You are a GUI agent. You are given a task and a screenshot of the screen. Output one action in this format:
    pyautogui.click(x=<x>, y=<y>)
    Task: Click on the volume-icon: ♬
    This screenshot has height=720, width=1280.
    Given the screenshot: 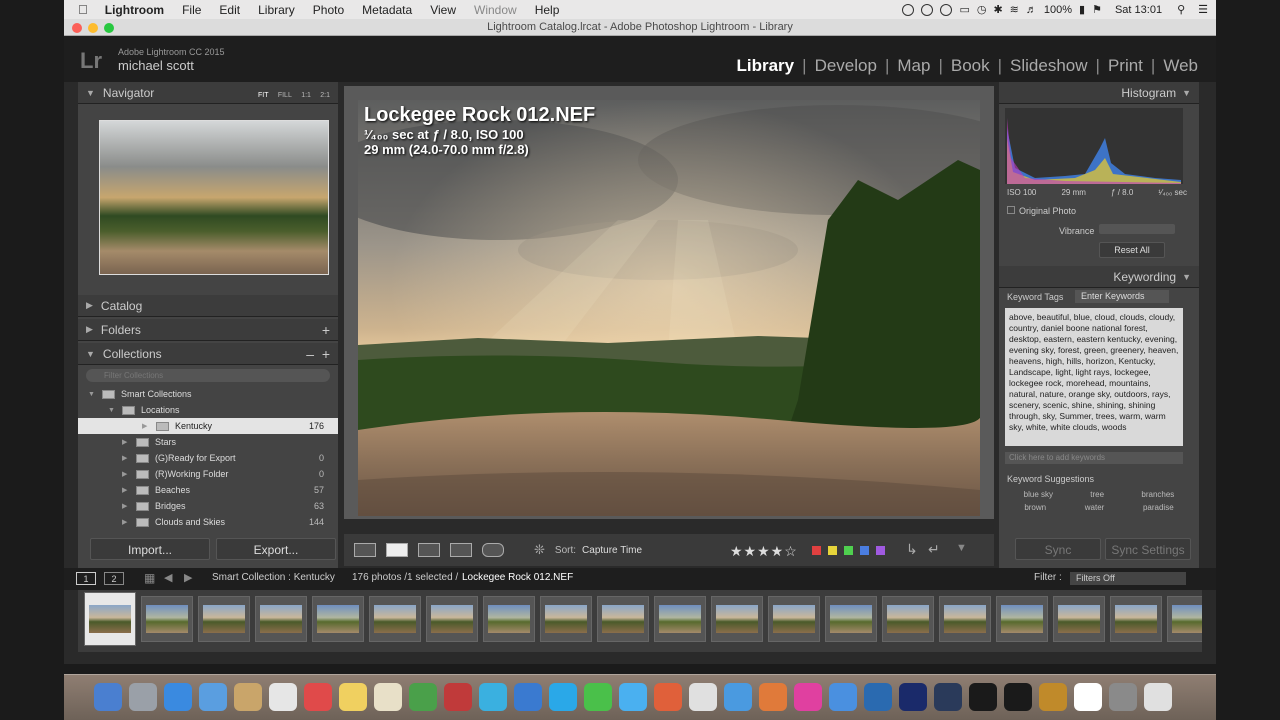 What is the action you would take?
    pyautogui.click(x=1031, y=10)
    